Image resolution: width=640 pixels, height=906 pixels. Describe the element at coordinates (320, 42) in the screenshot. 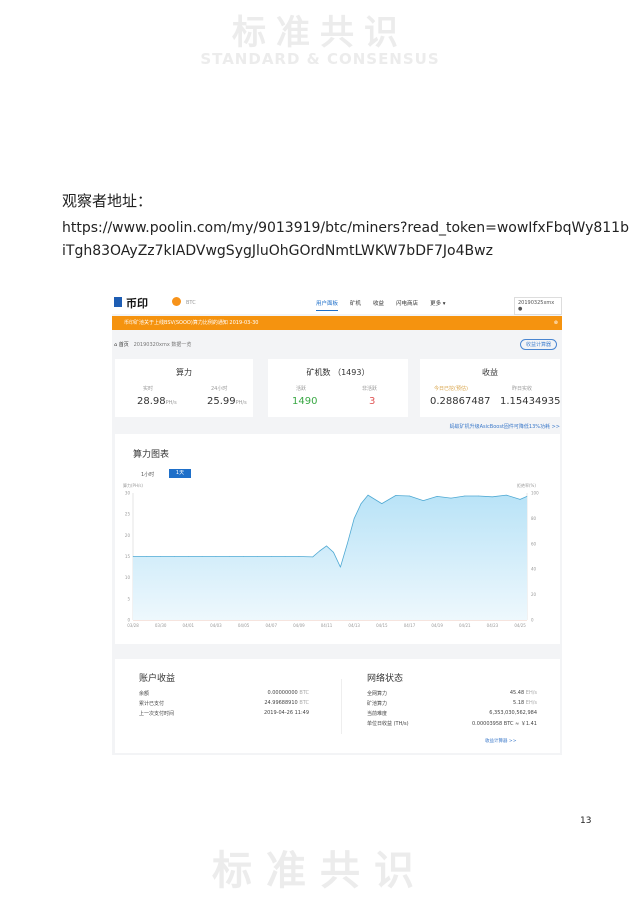

I see `watermark-top: 标准共识 STANDARD & CONSENSUS` at that location.